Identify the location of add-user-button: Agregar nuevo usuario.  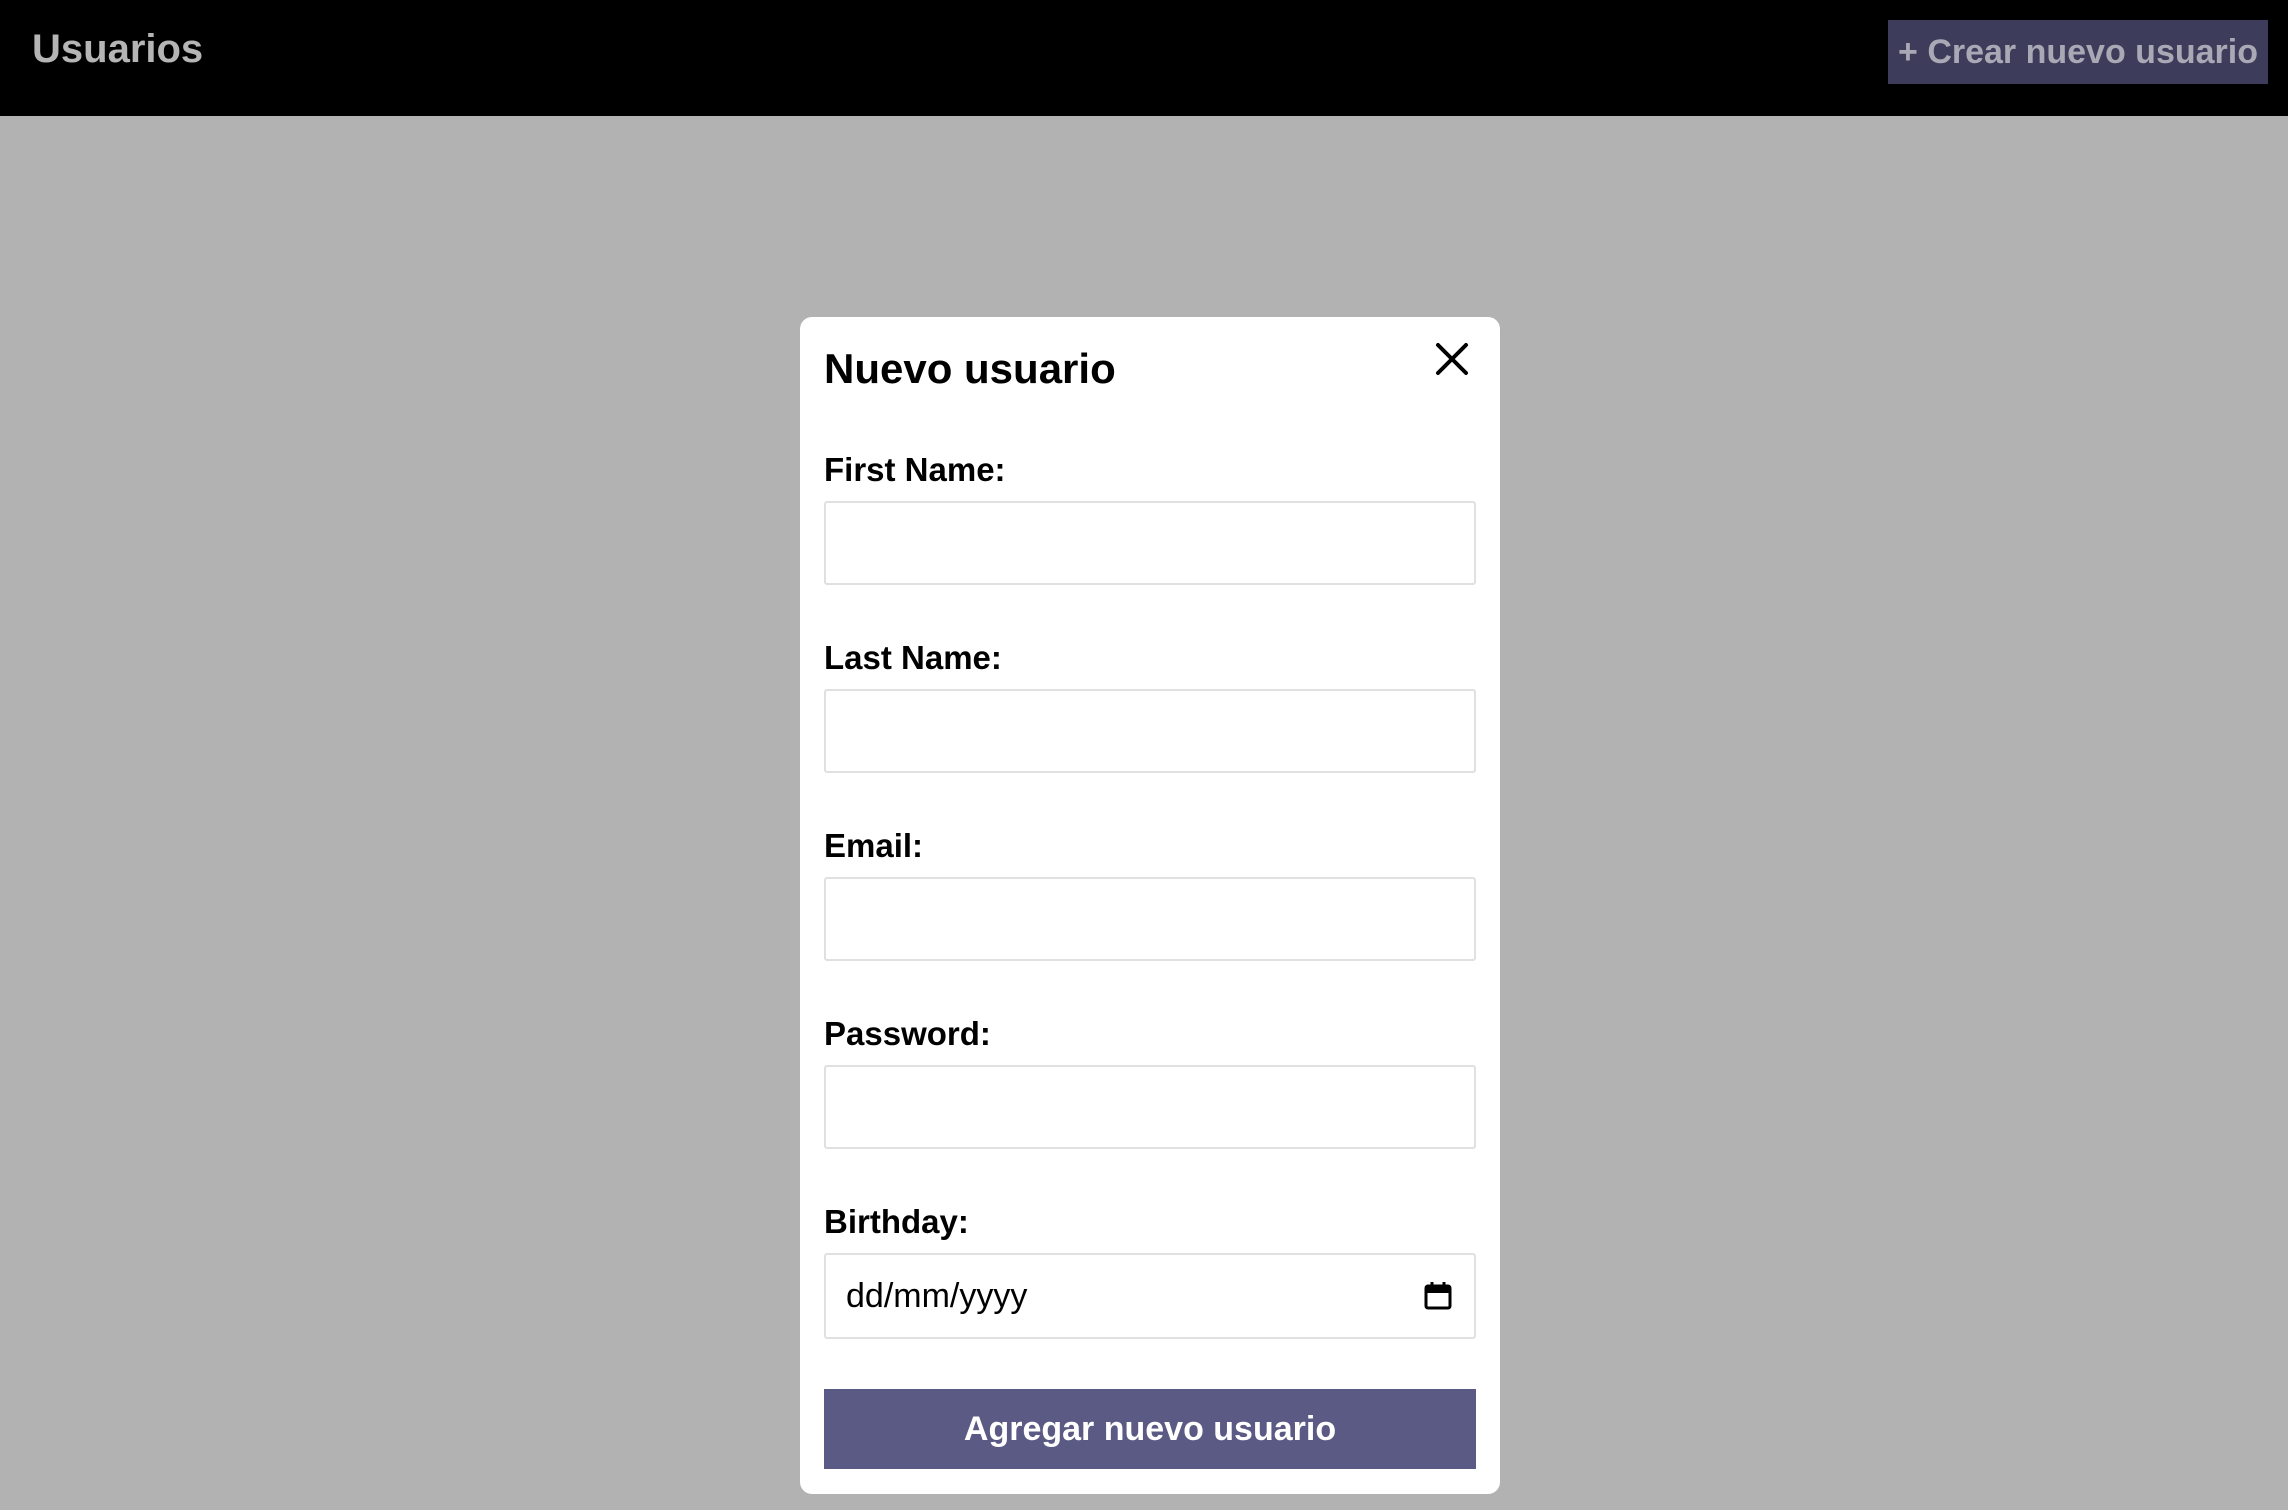
(1150, 1429).